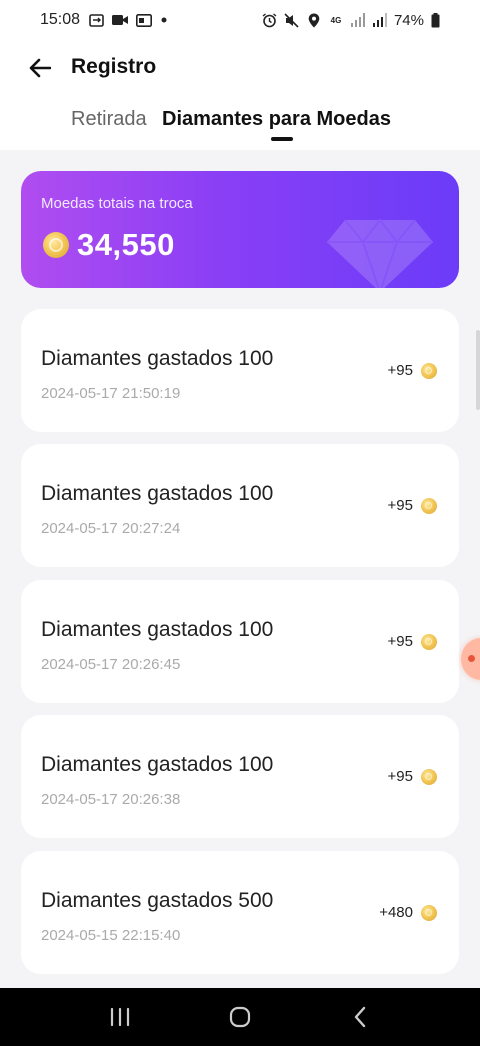  What do you see at coordinates (96, 20) in the screenshot?
I see `sync-icon` at bounding box center [96, 20].